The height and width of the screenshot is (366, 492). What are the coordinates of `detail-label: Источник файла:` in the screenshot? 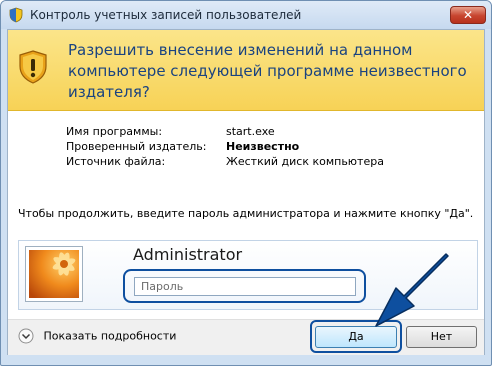 It's located at (116, 161).